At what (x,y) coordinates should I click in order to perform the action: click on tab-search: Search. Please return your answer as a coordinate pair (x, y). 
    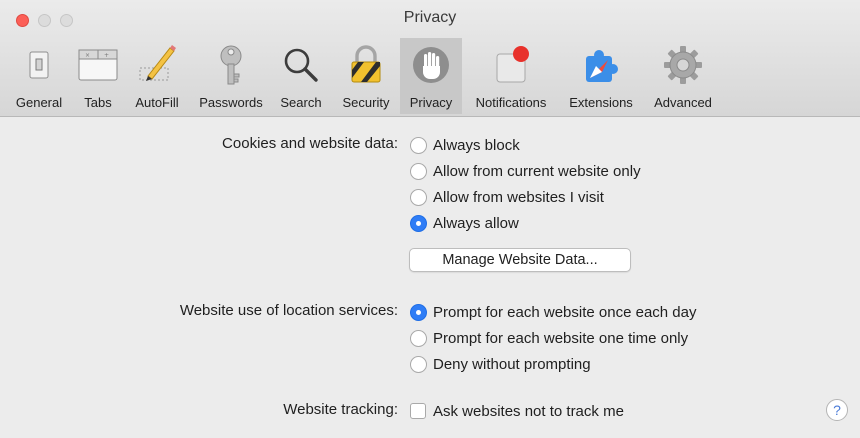
    Looking at the image, I should click on (301, 76).